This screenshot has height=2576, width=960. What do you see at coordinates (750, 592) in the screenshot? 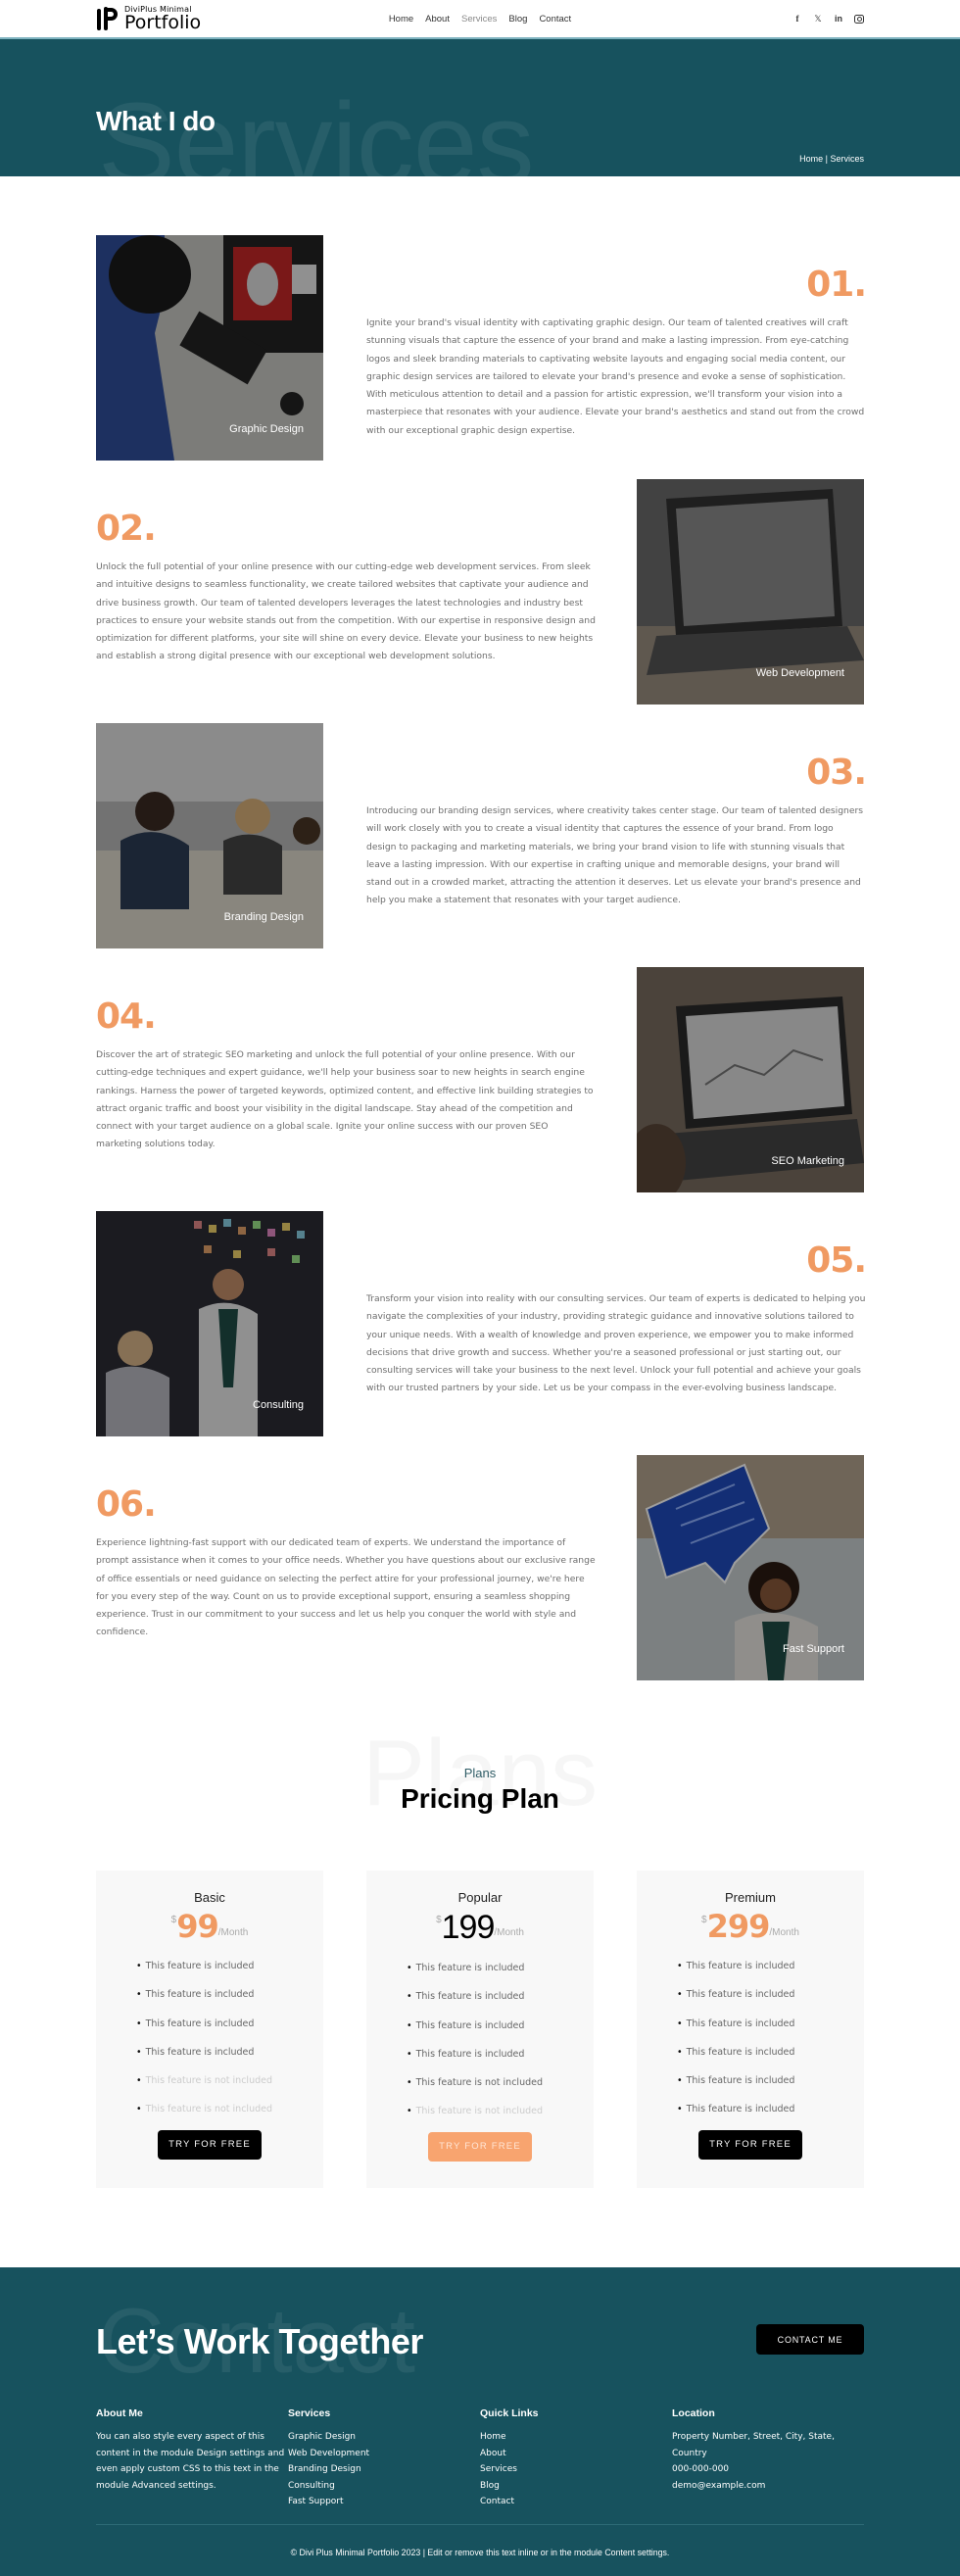
I see `service-image: Web Development` at bounding box center [750, 592].